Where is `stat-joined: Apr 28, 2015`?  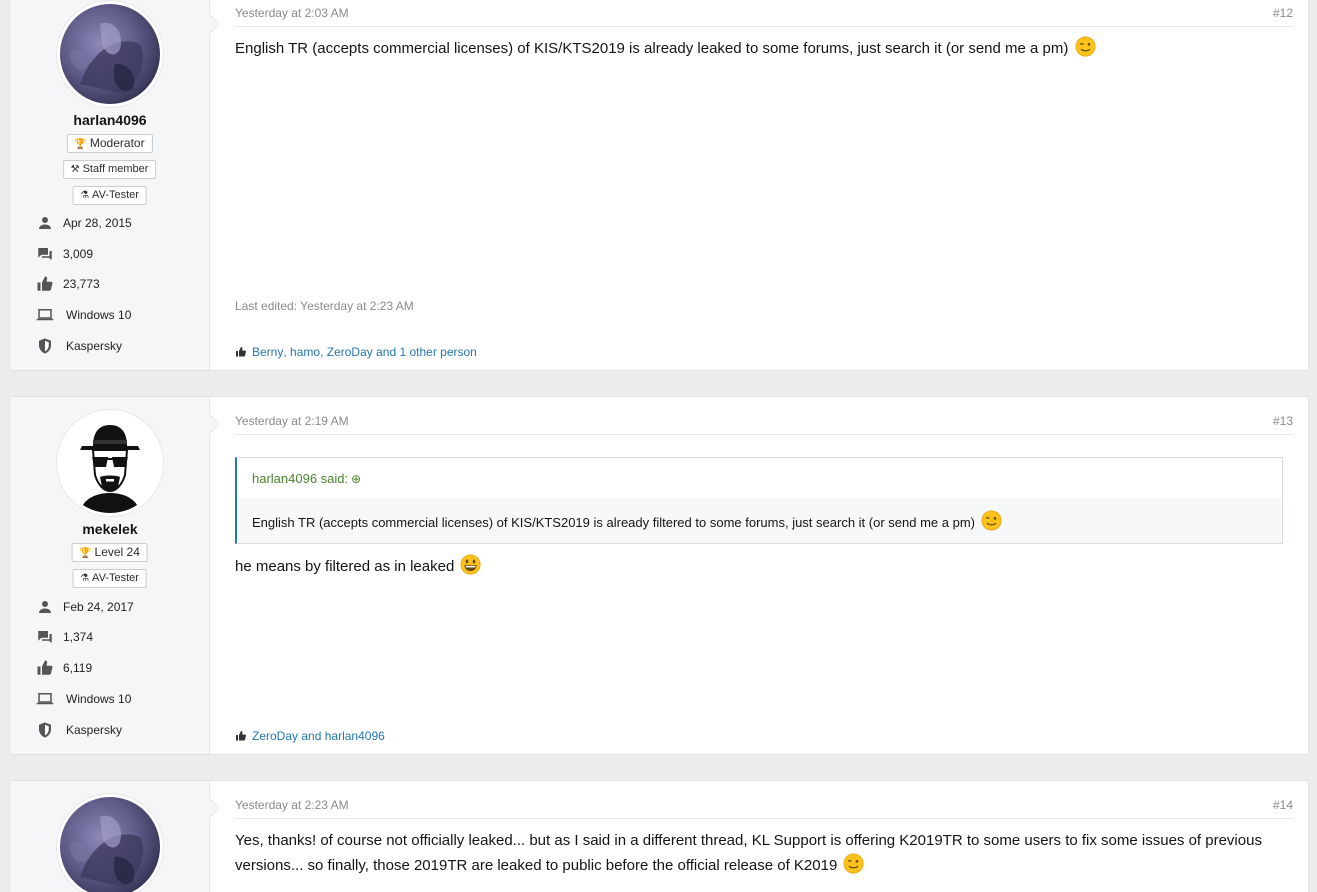 stat-joined: Apr 28, 2015 is located at coordinates (84, 223).